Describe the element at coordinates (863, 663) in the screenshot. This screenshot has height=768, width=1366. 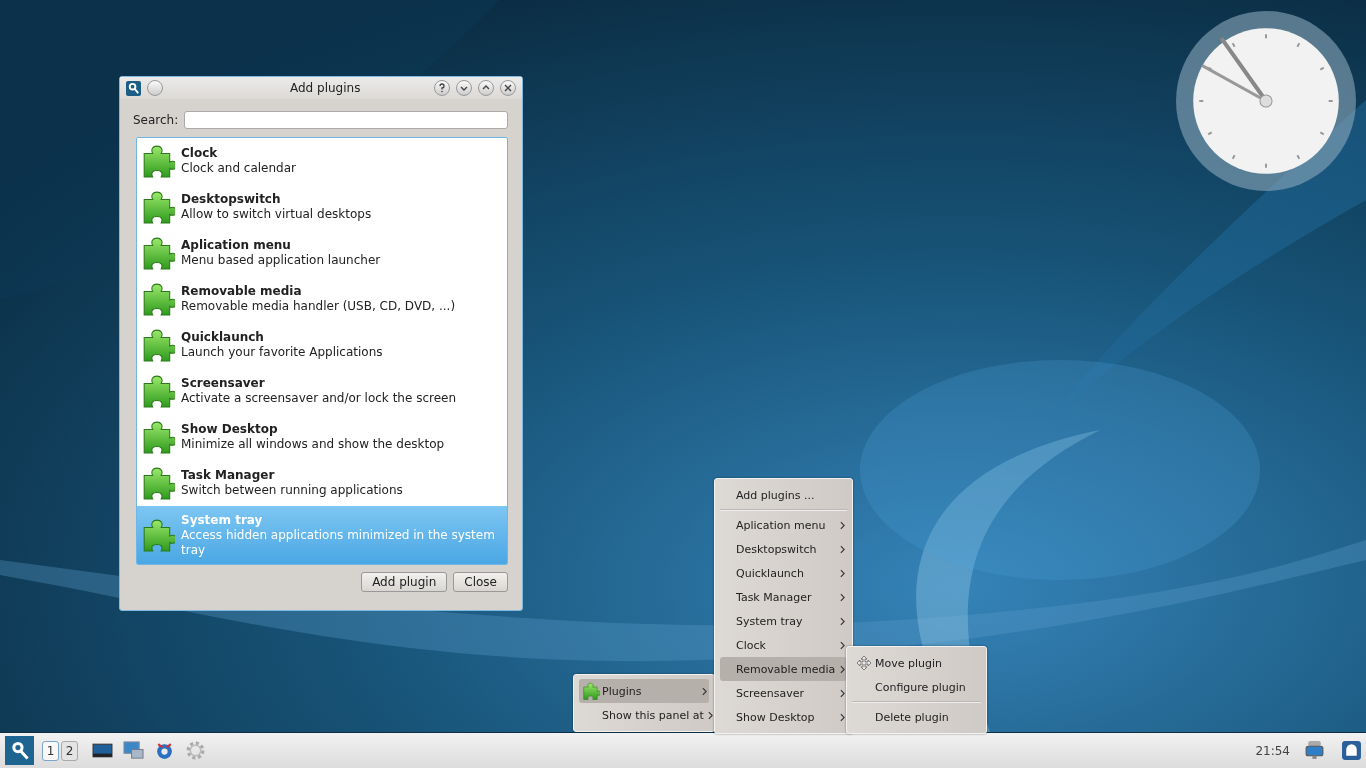
I see `move-icon` at that location.